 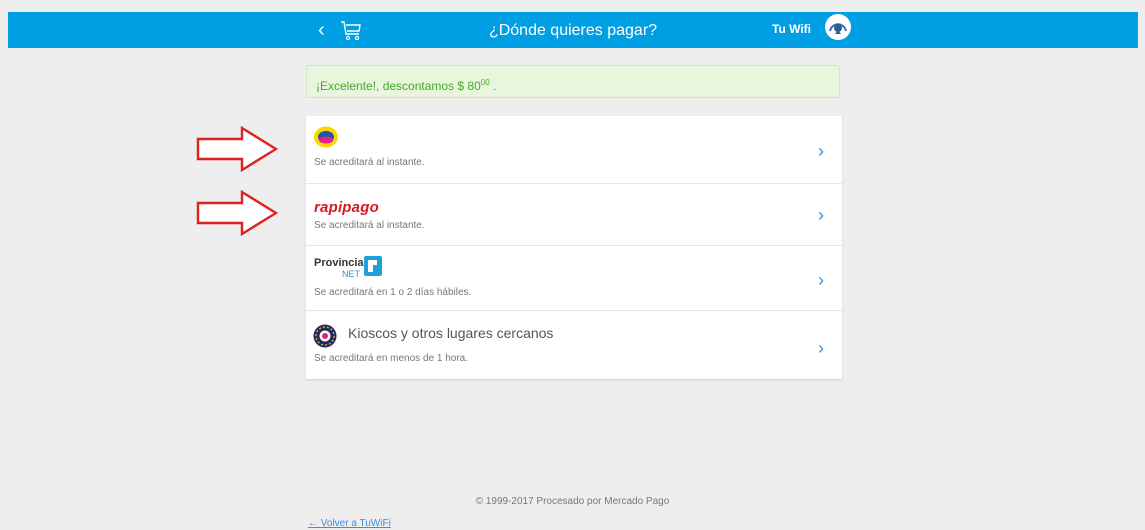 What do you see at coordinates (398, 86) in the screenshot?
I see `alert-text: ¡Excelente!, descontamos $ 80` at bounding box center [398, 86].